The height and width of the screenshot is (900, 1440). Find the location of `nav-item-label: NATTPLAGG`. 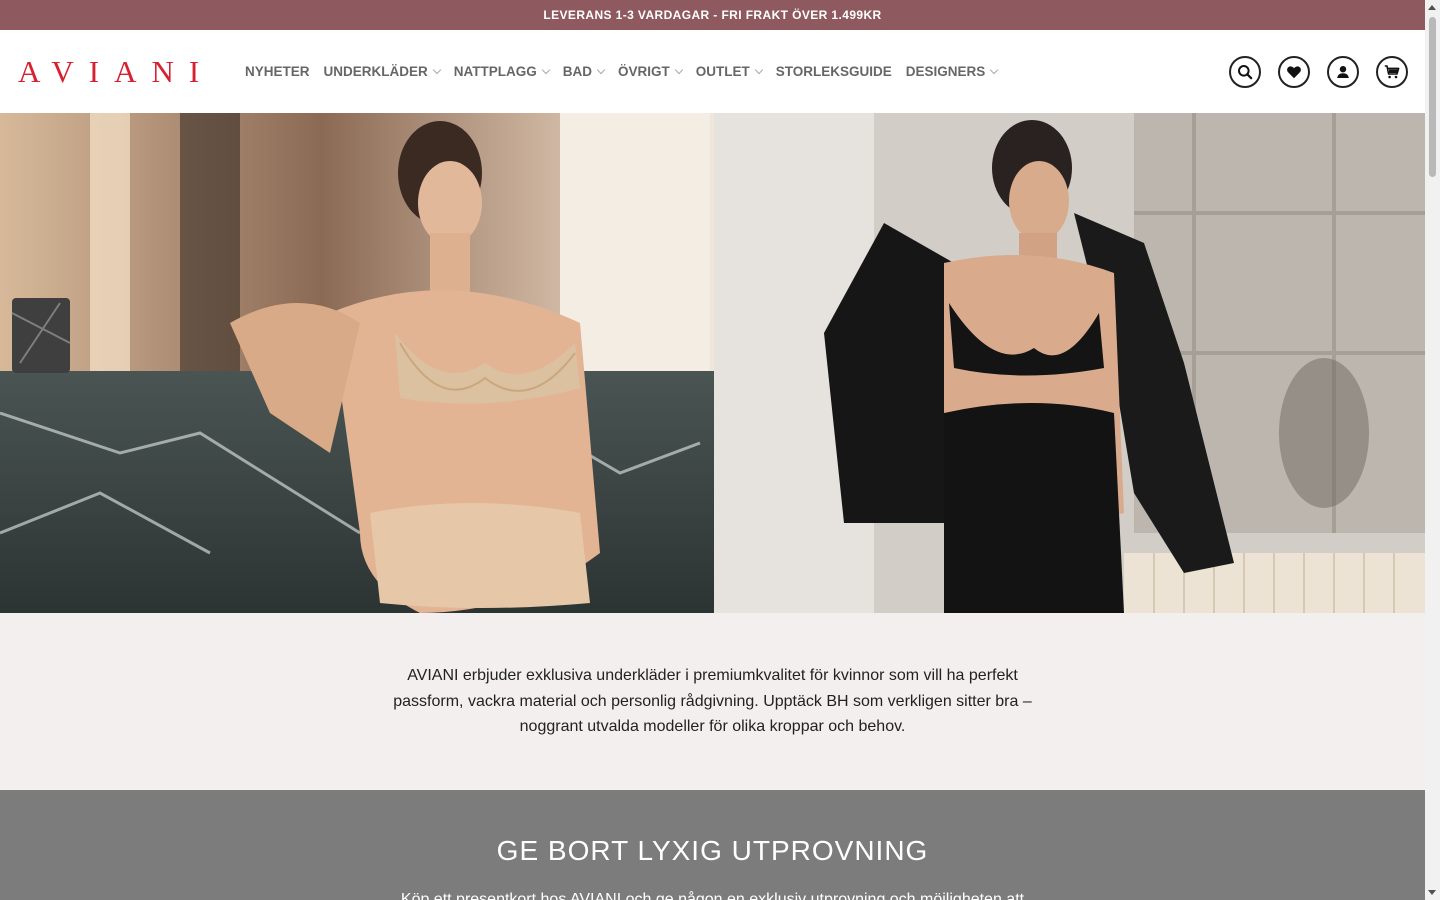

nav-item-label: NATTPLAGG is located at coordinates (495, 71).